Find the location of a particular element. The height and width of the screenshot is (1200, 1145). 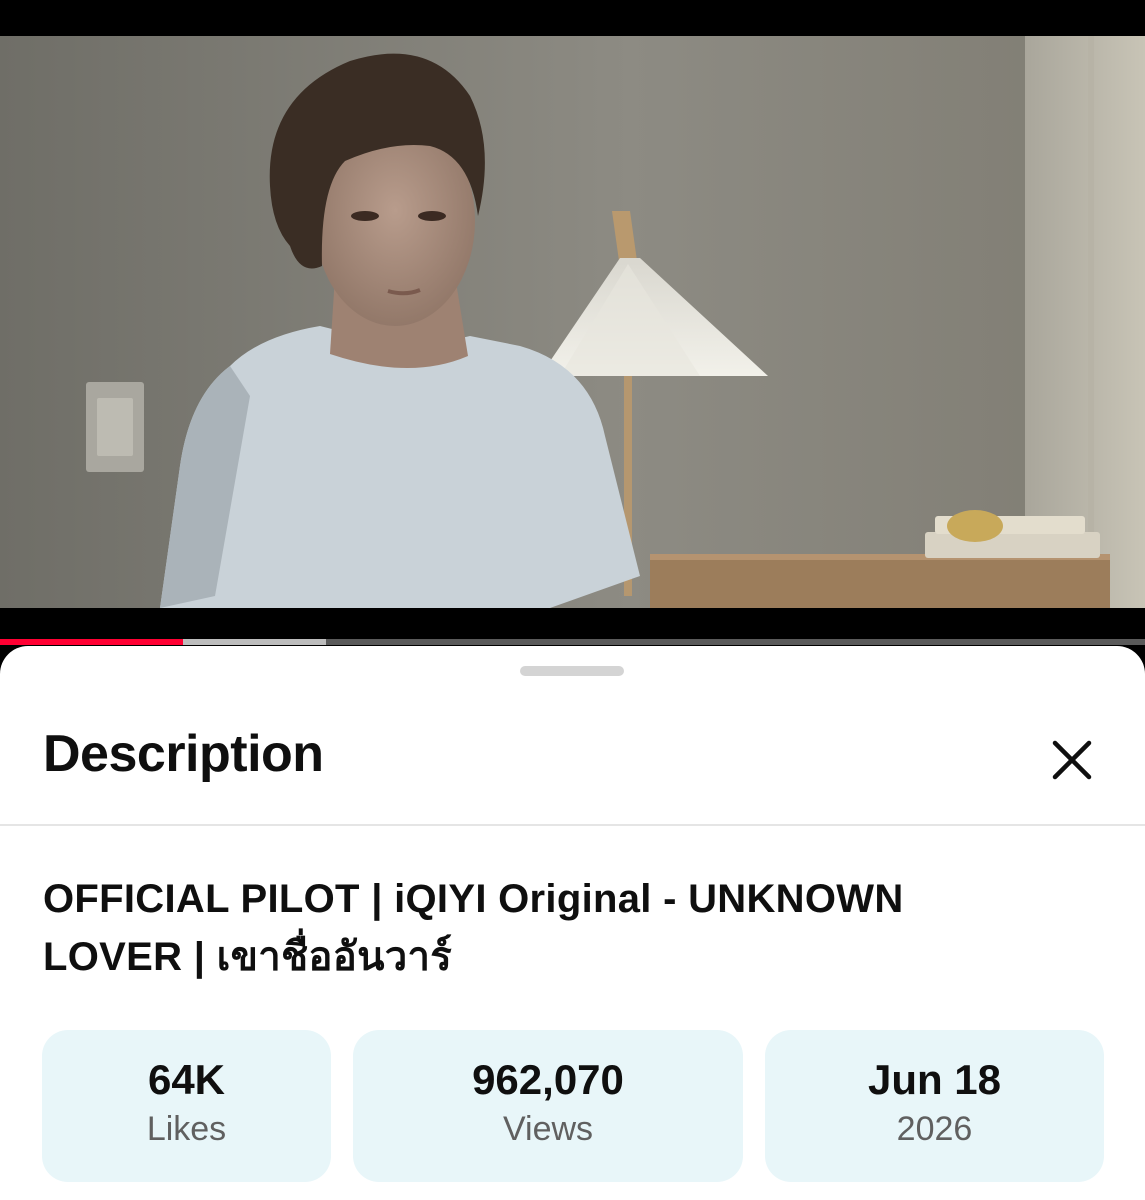

publish-date: Jun 18 is located at coordinates (934, 1079).